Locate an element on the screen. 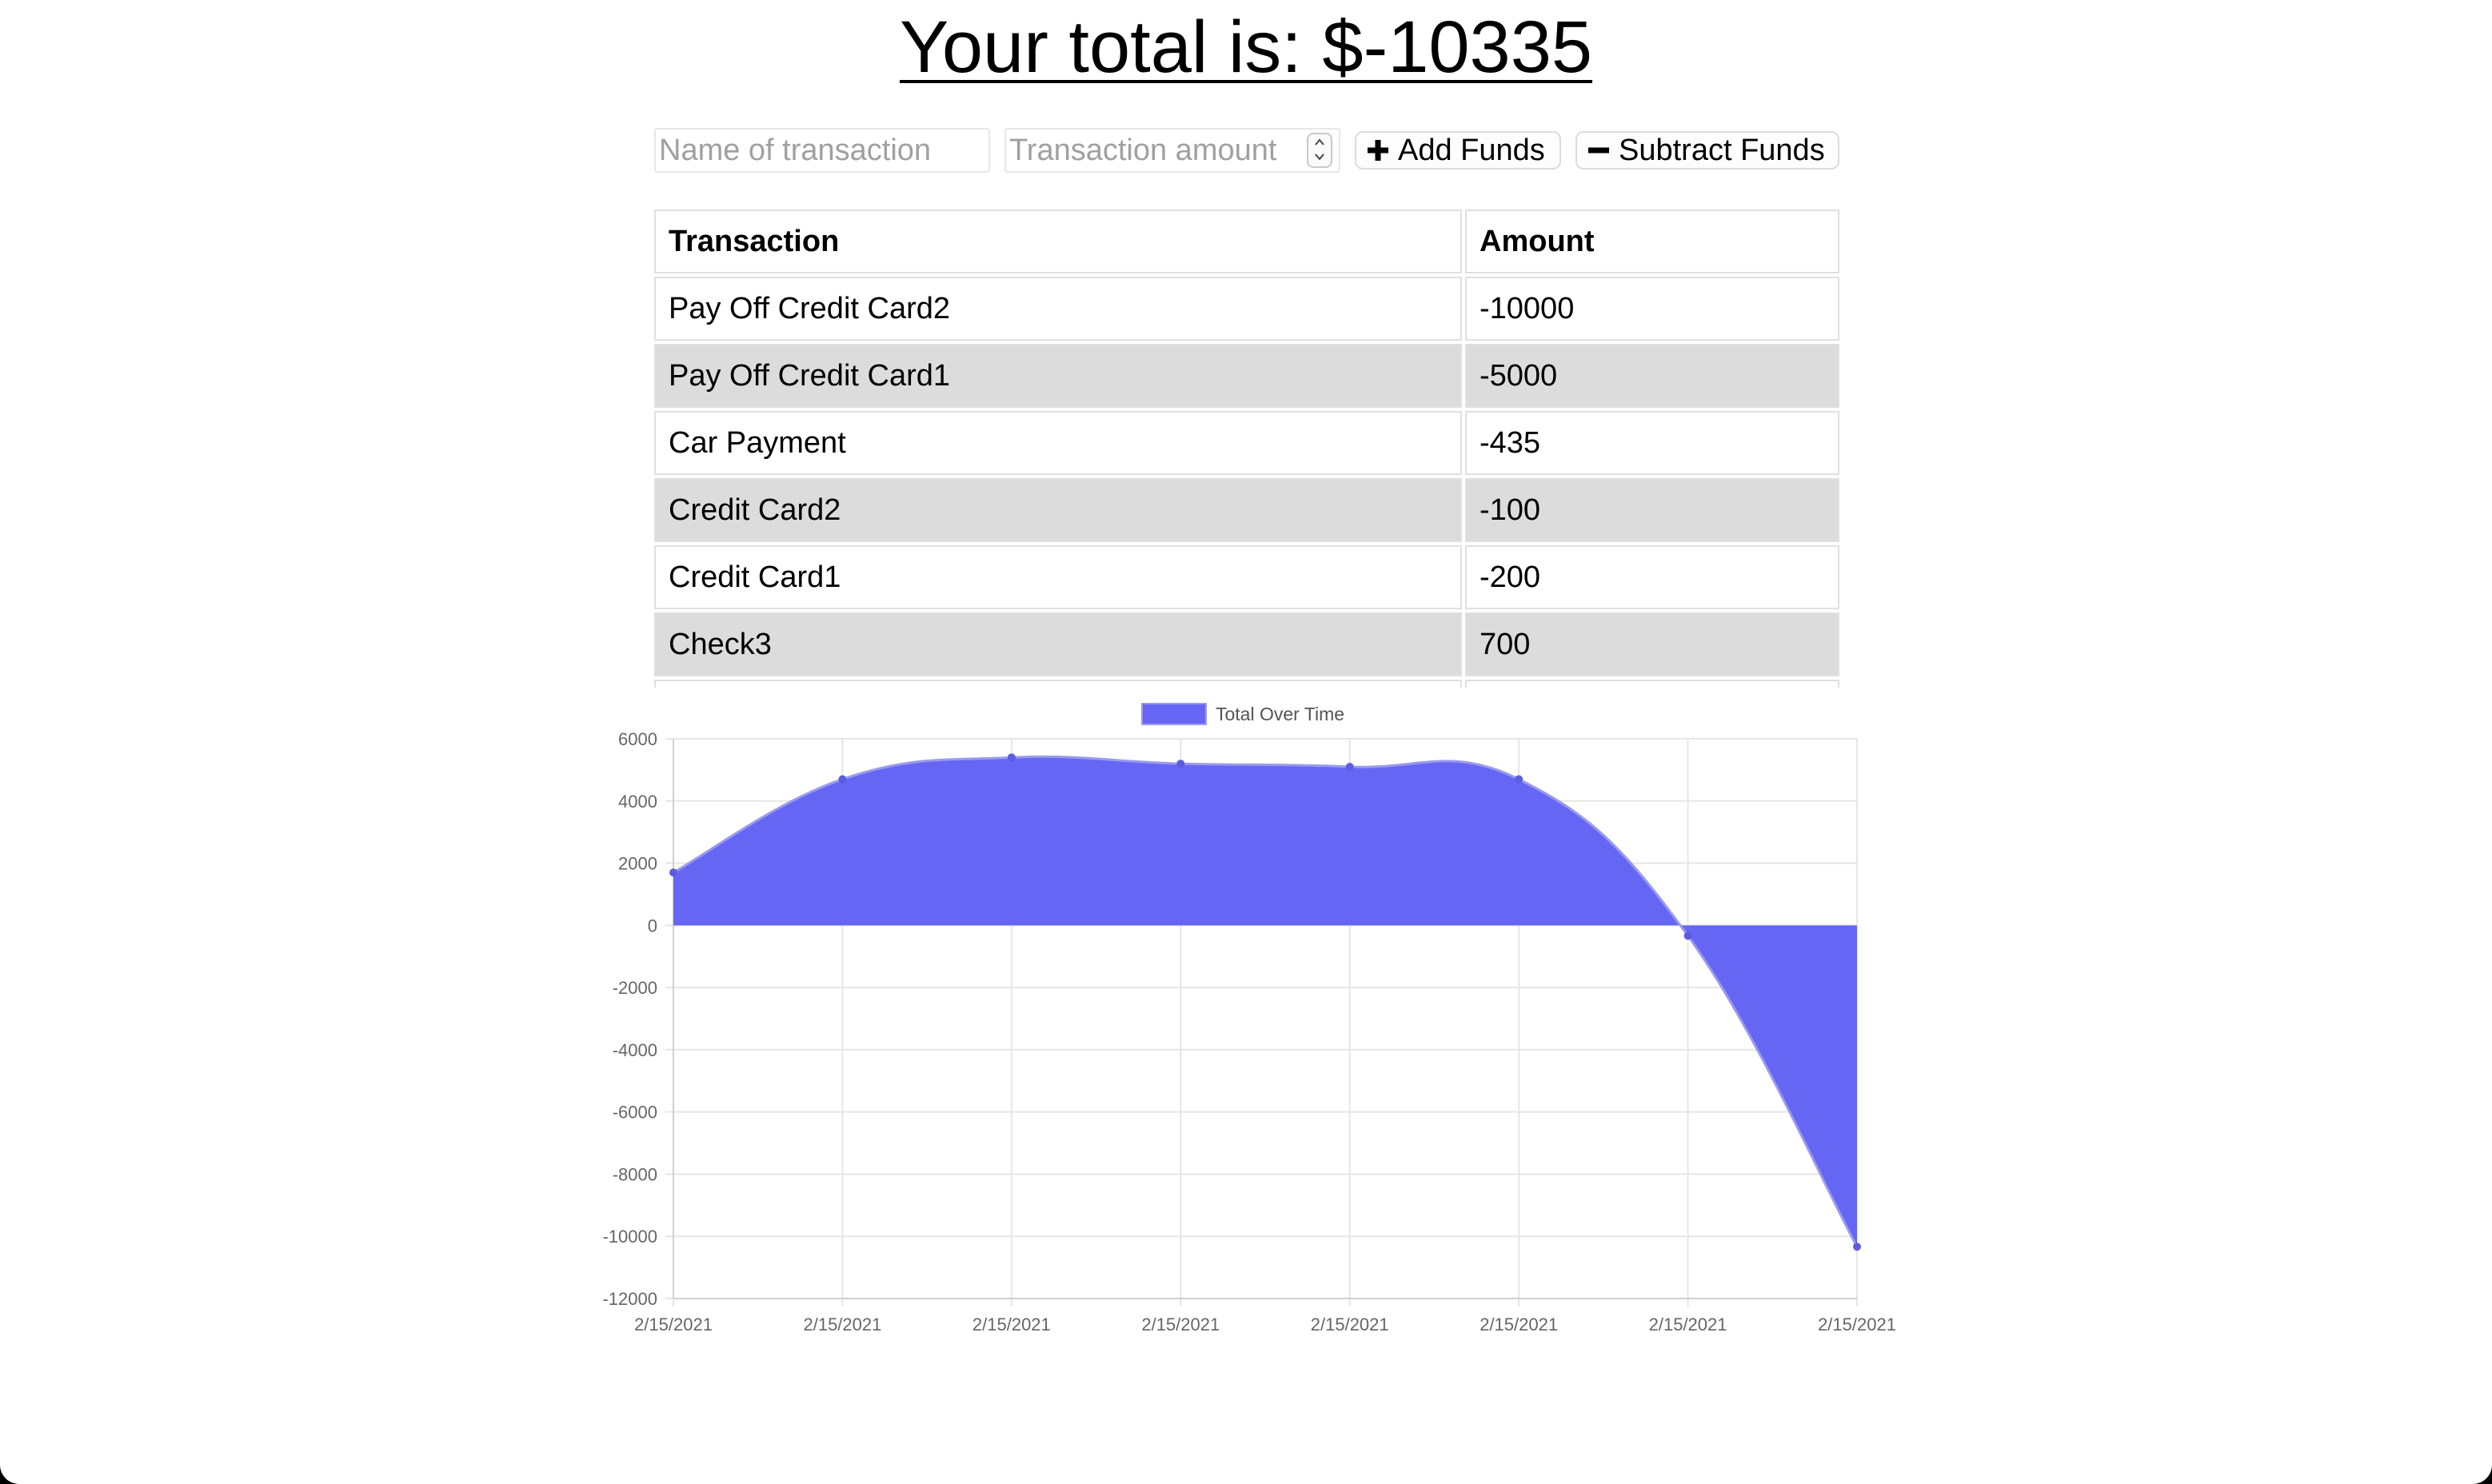 The image size is (2492, 1484). y-tick-label: -12000 is located at coordinates (629, 1299).